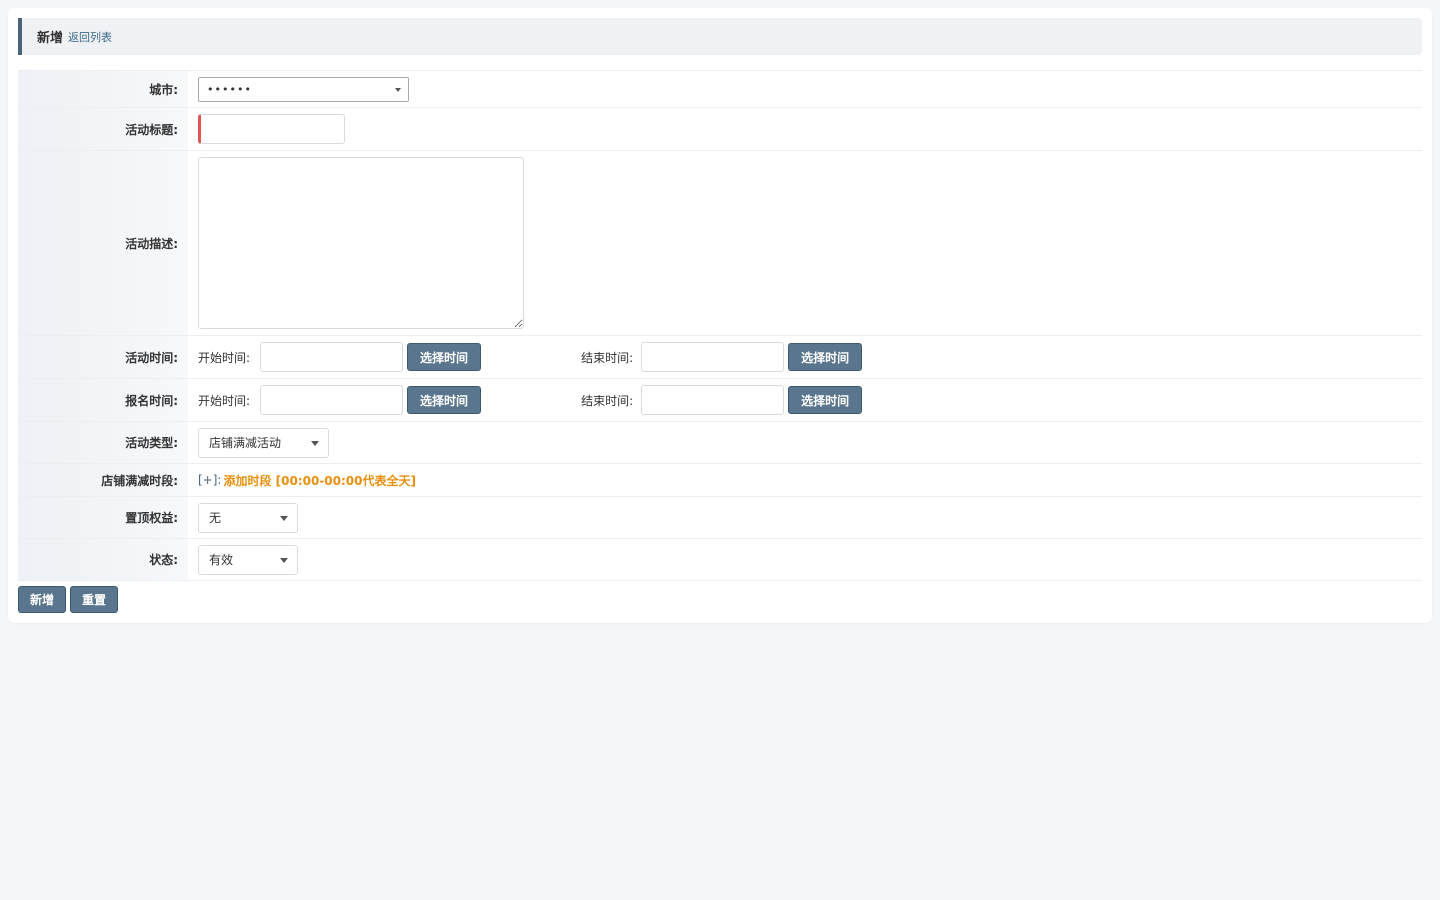 This screenshot has width=1440, height=900. What do you see at coordinates (245, 443) in the screenshot?
I see `activity-type-value: 店铺满减活动` at bounding box center [245, 443].